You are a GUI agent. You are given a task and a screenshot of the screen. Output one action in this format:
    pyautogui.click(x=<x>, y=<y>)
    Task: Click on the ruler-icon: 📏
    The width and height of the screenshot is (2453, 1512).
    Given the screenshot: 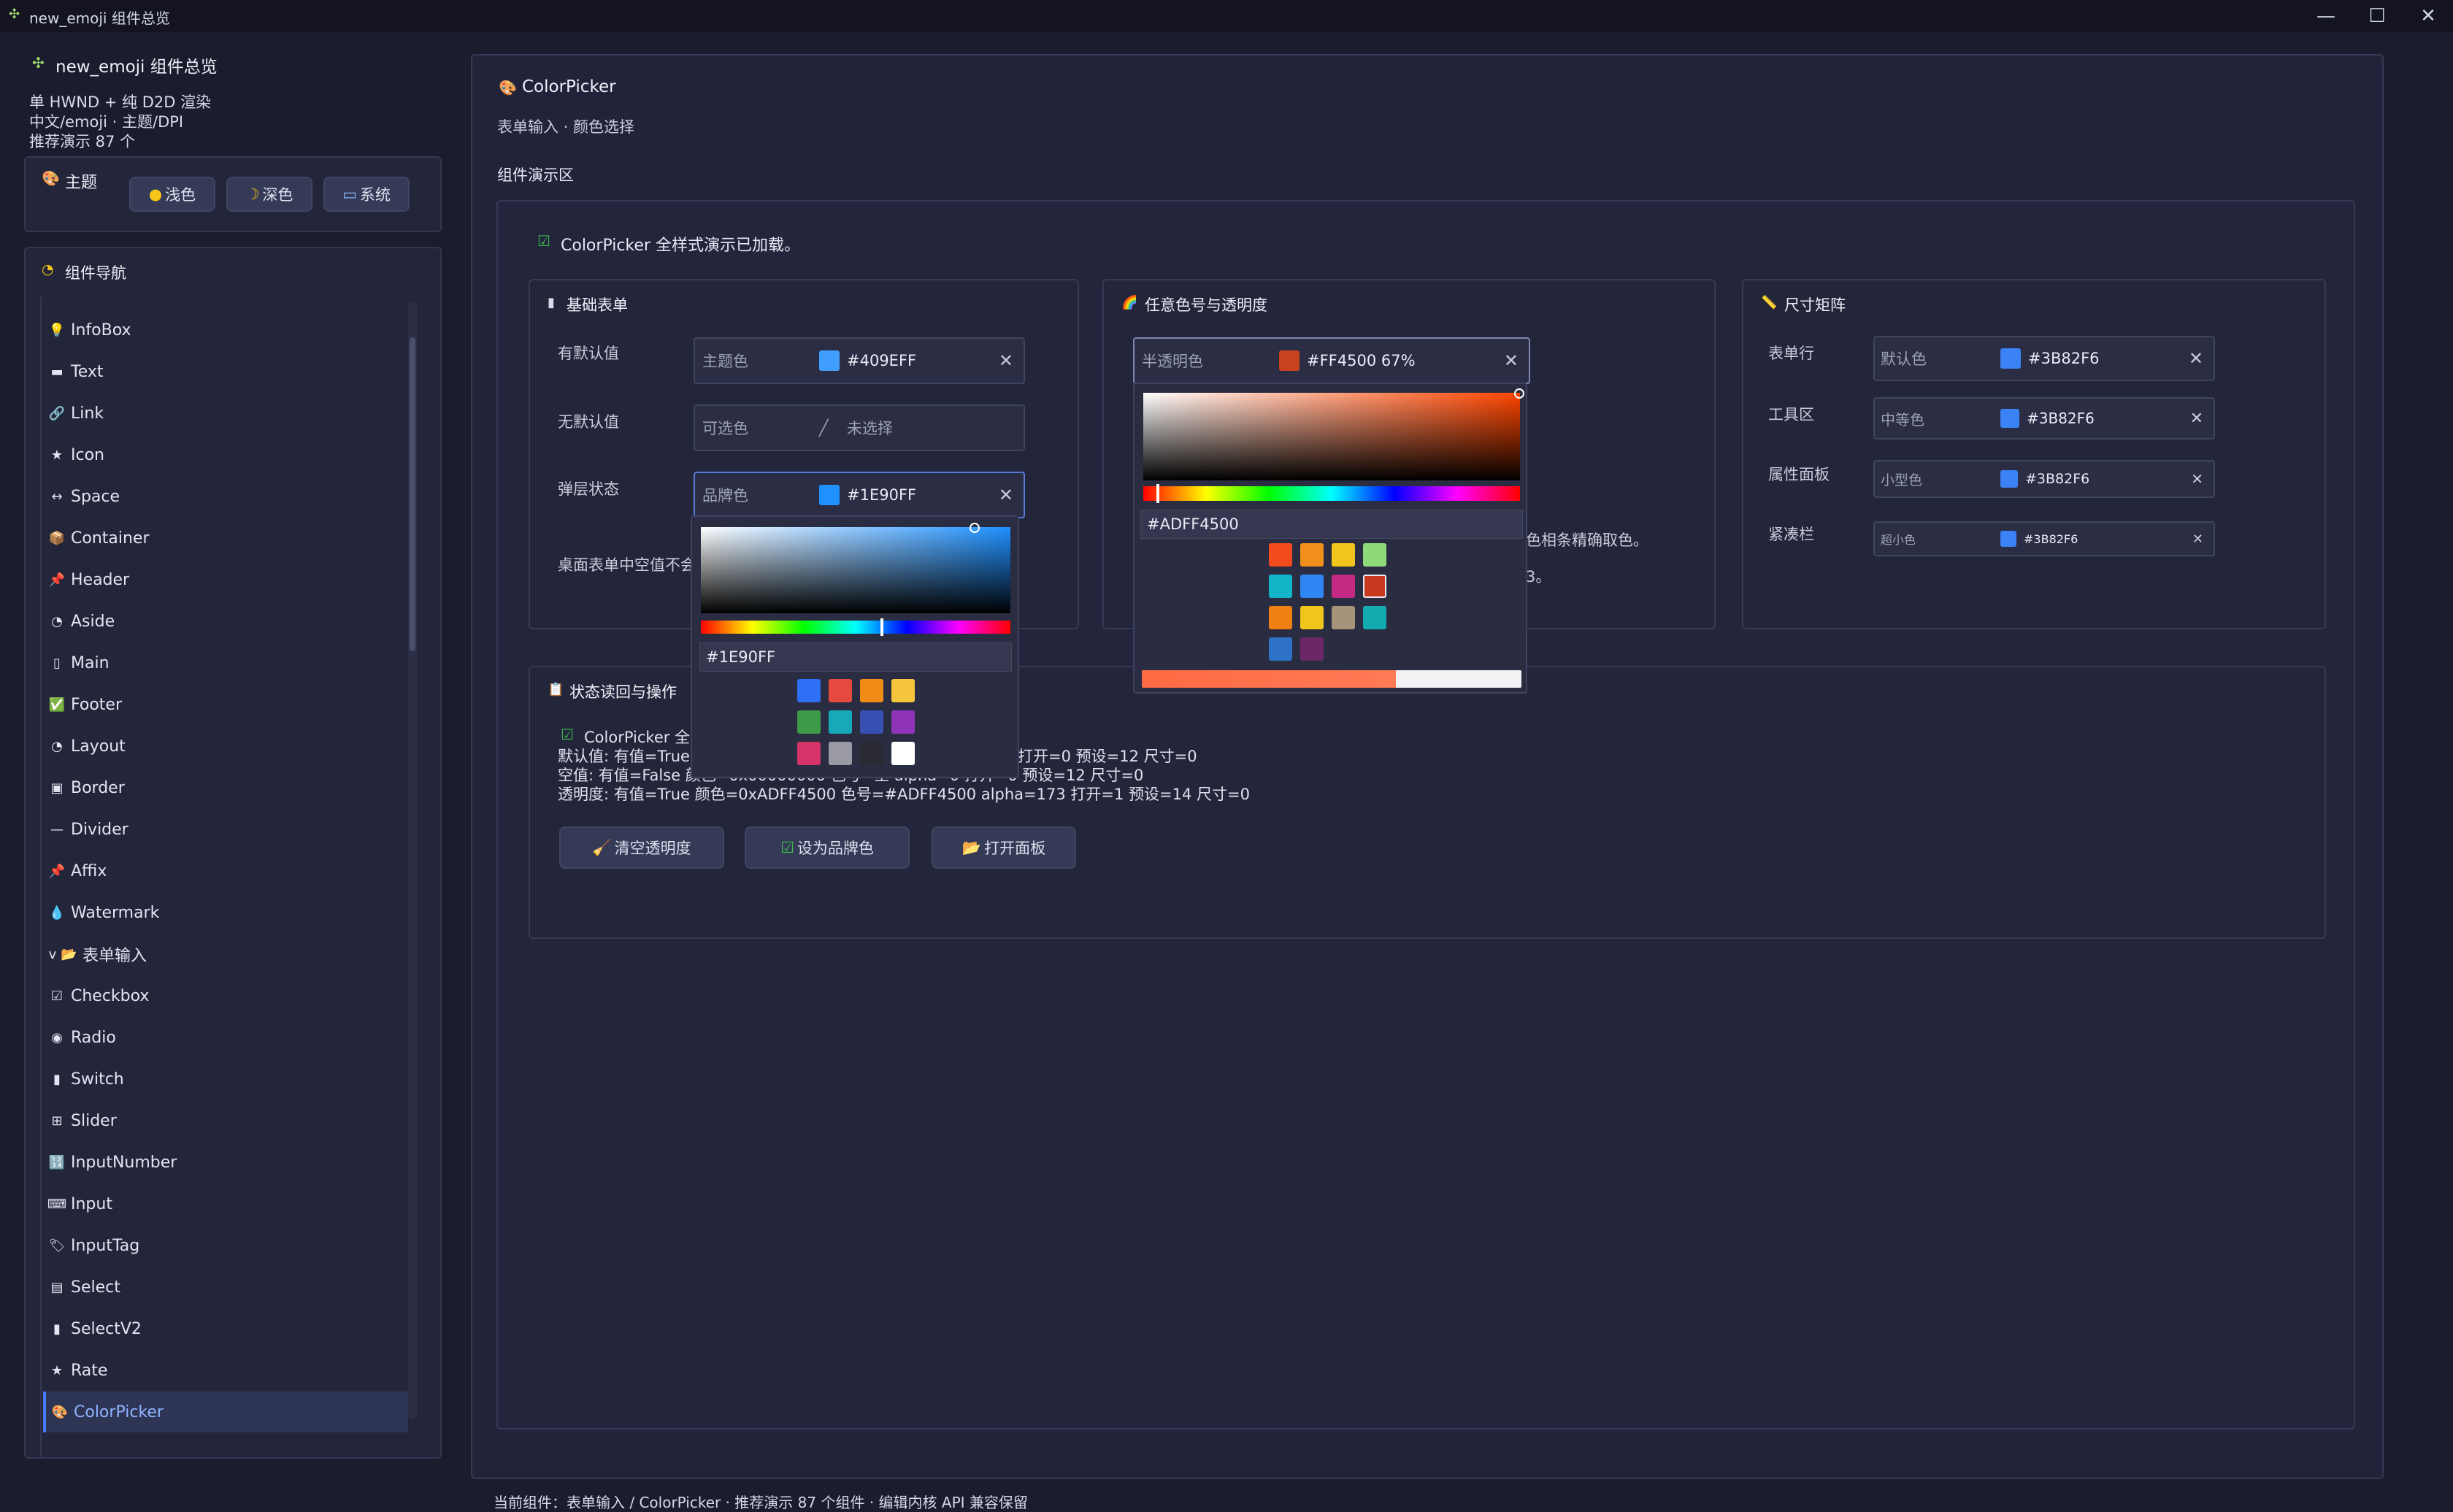 What is the action you would take?
    pyautogui.click(x=1769, y=302)
    